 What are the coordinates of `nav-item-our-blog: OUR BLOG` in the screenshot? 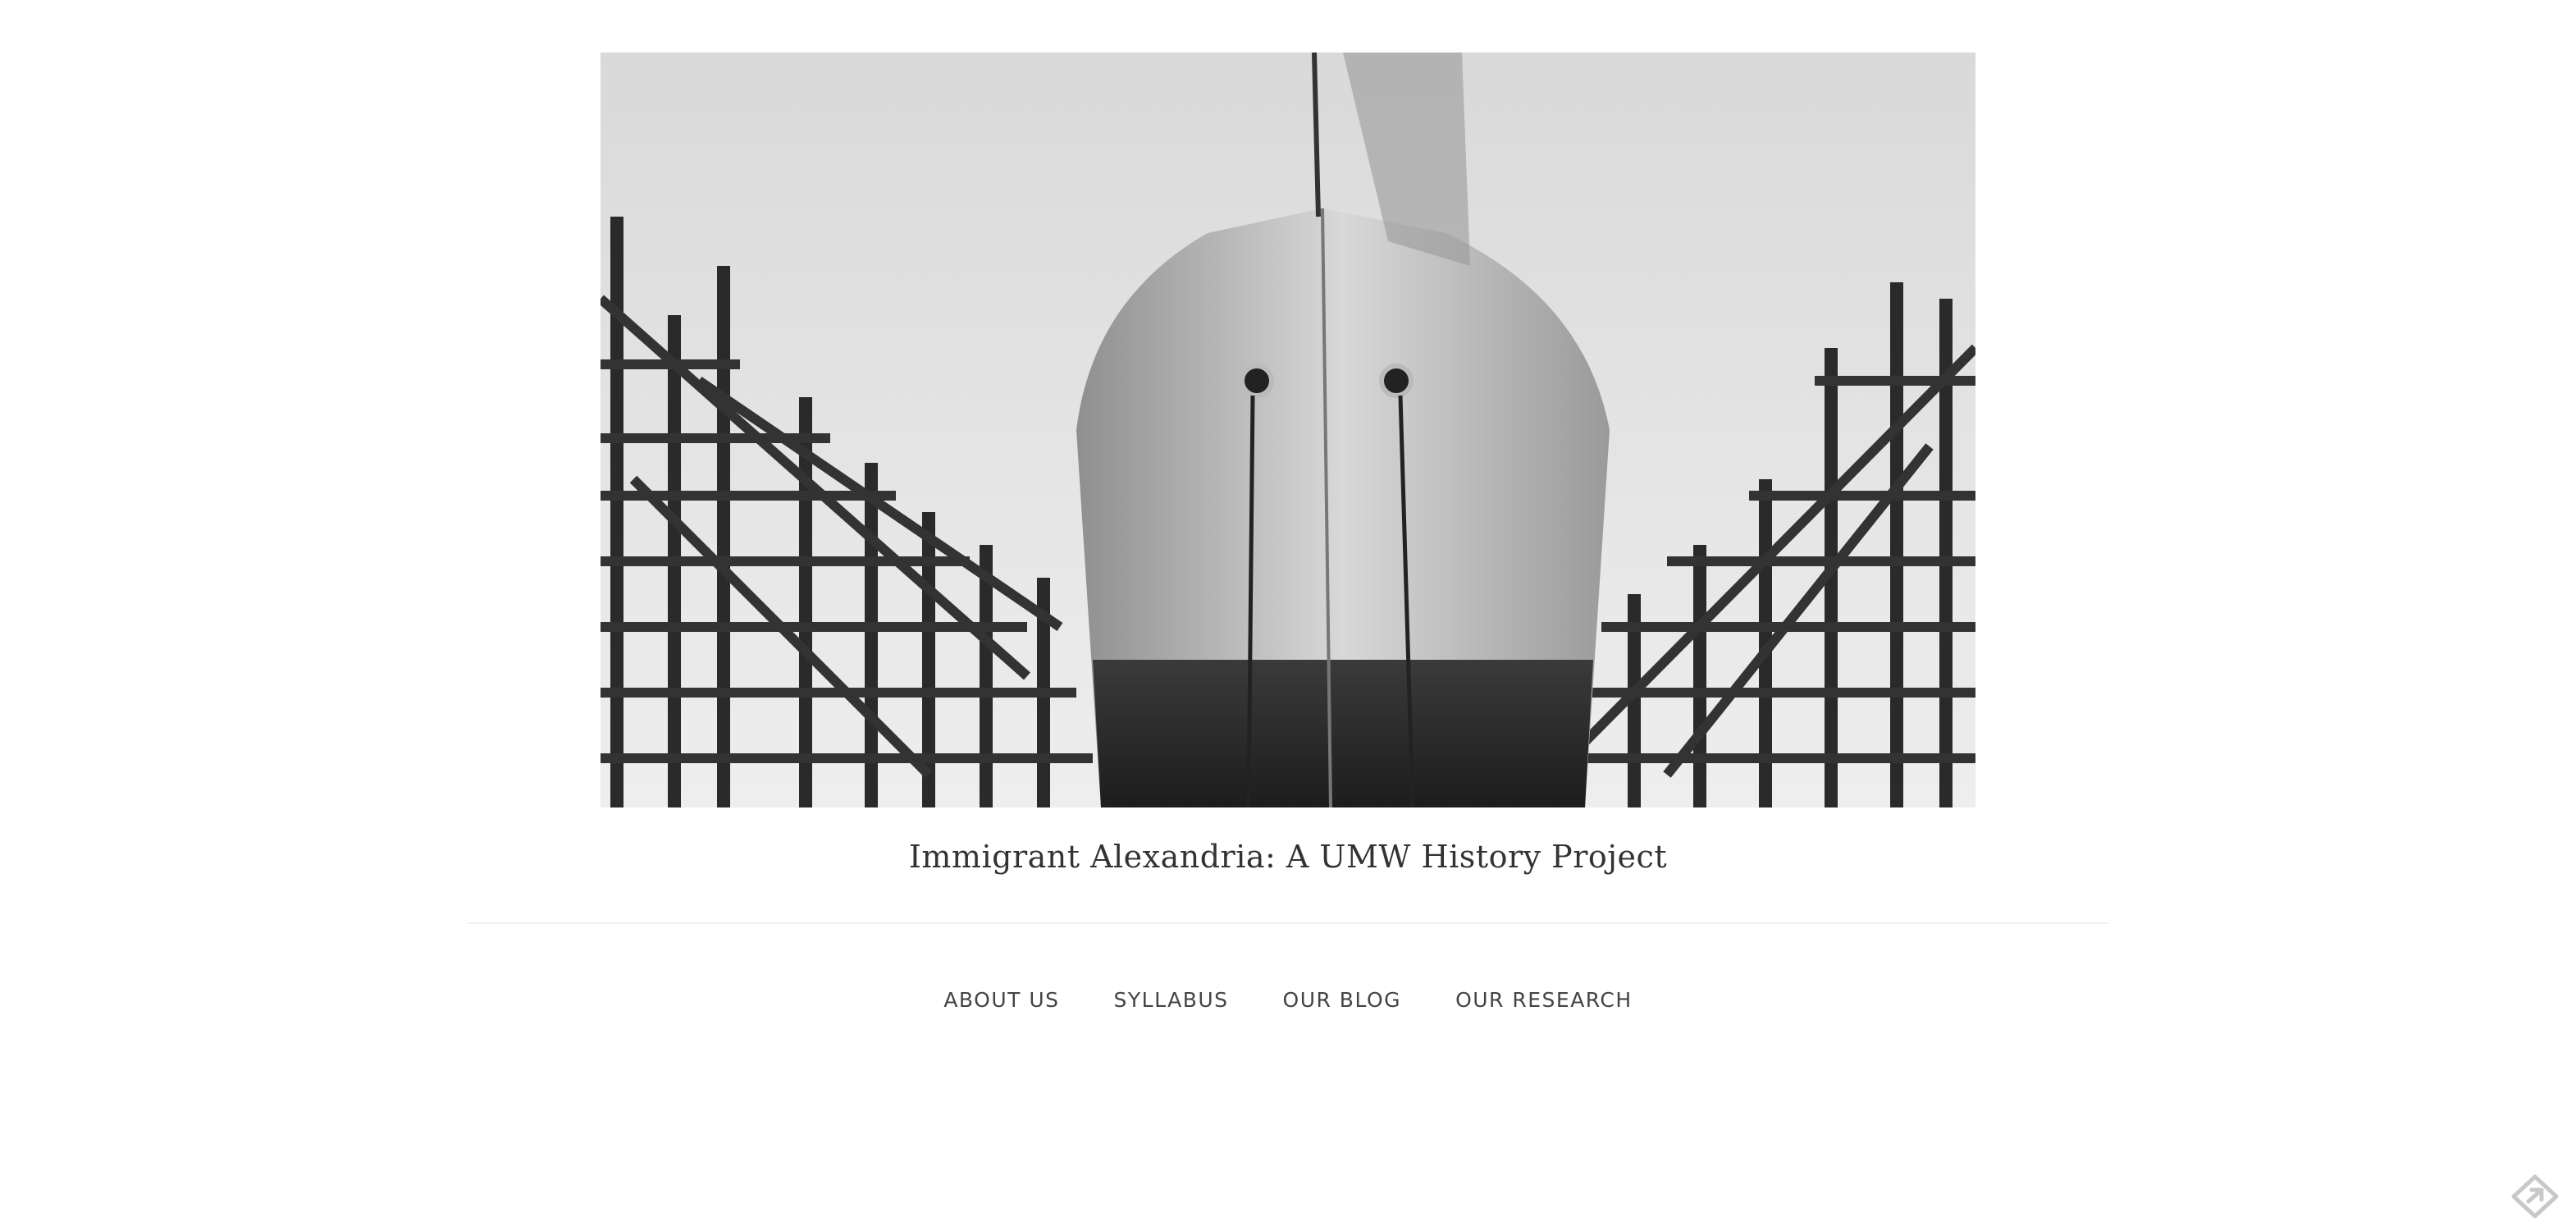 It's located at (1343, 1000).